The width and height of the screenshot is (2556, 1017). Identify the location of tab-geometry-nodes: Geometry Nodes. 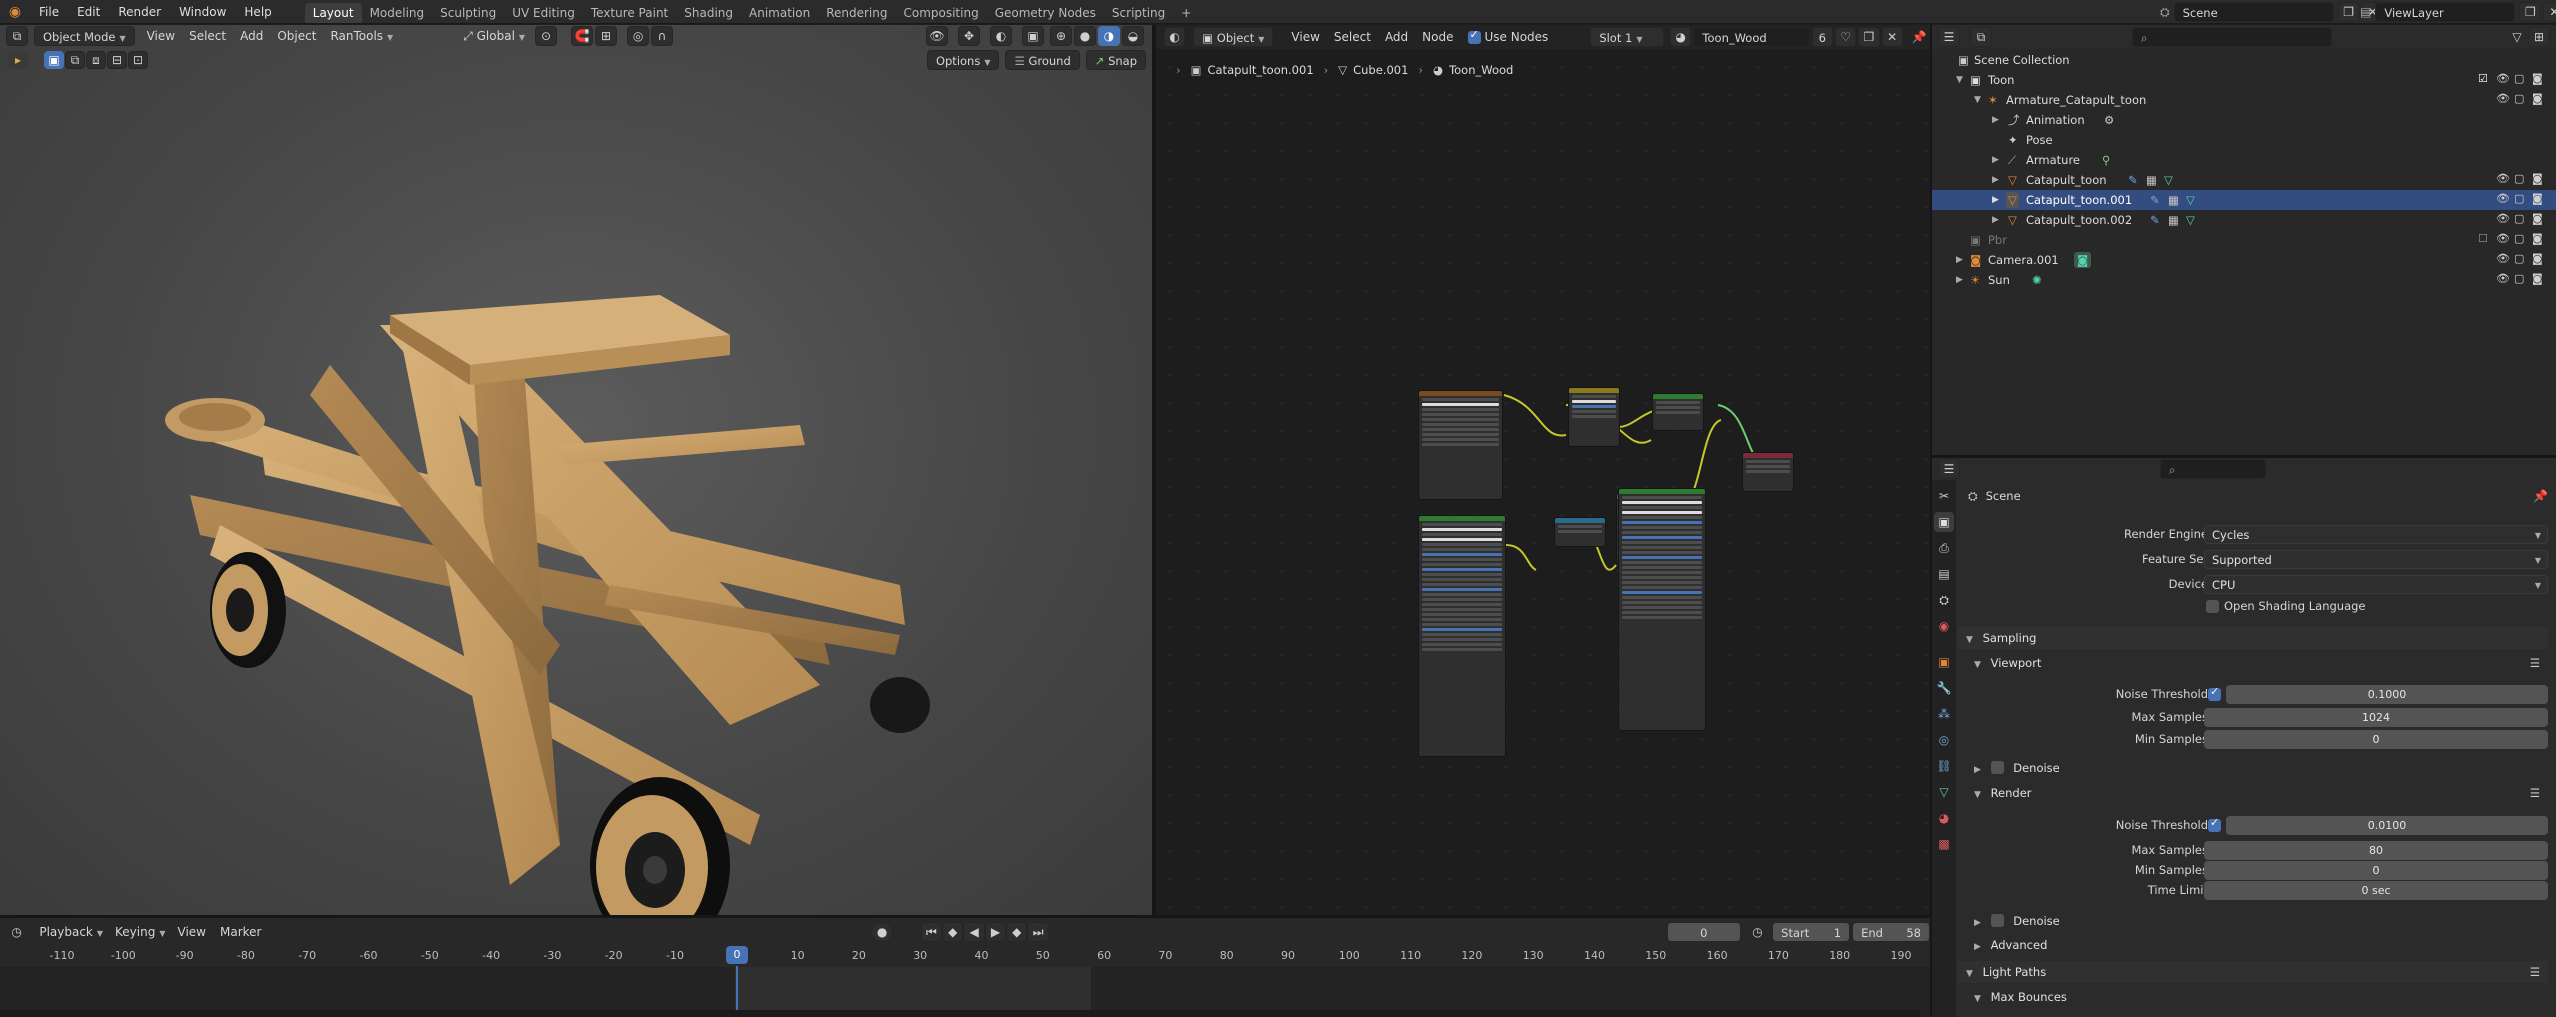
(1045, 13).